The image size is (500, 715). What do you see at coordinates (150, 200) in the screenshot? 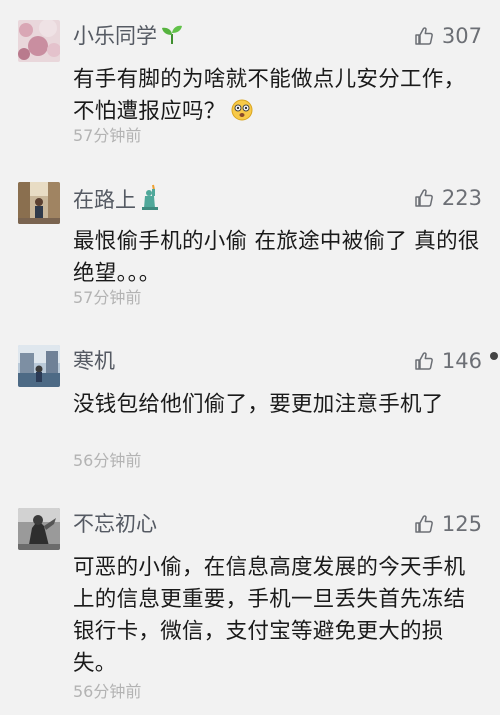
I see `statue-of-liberty-icon` at bounding box center [150, 200].